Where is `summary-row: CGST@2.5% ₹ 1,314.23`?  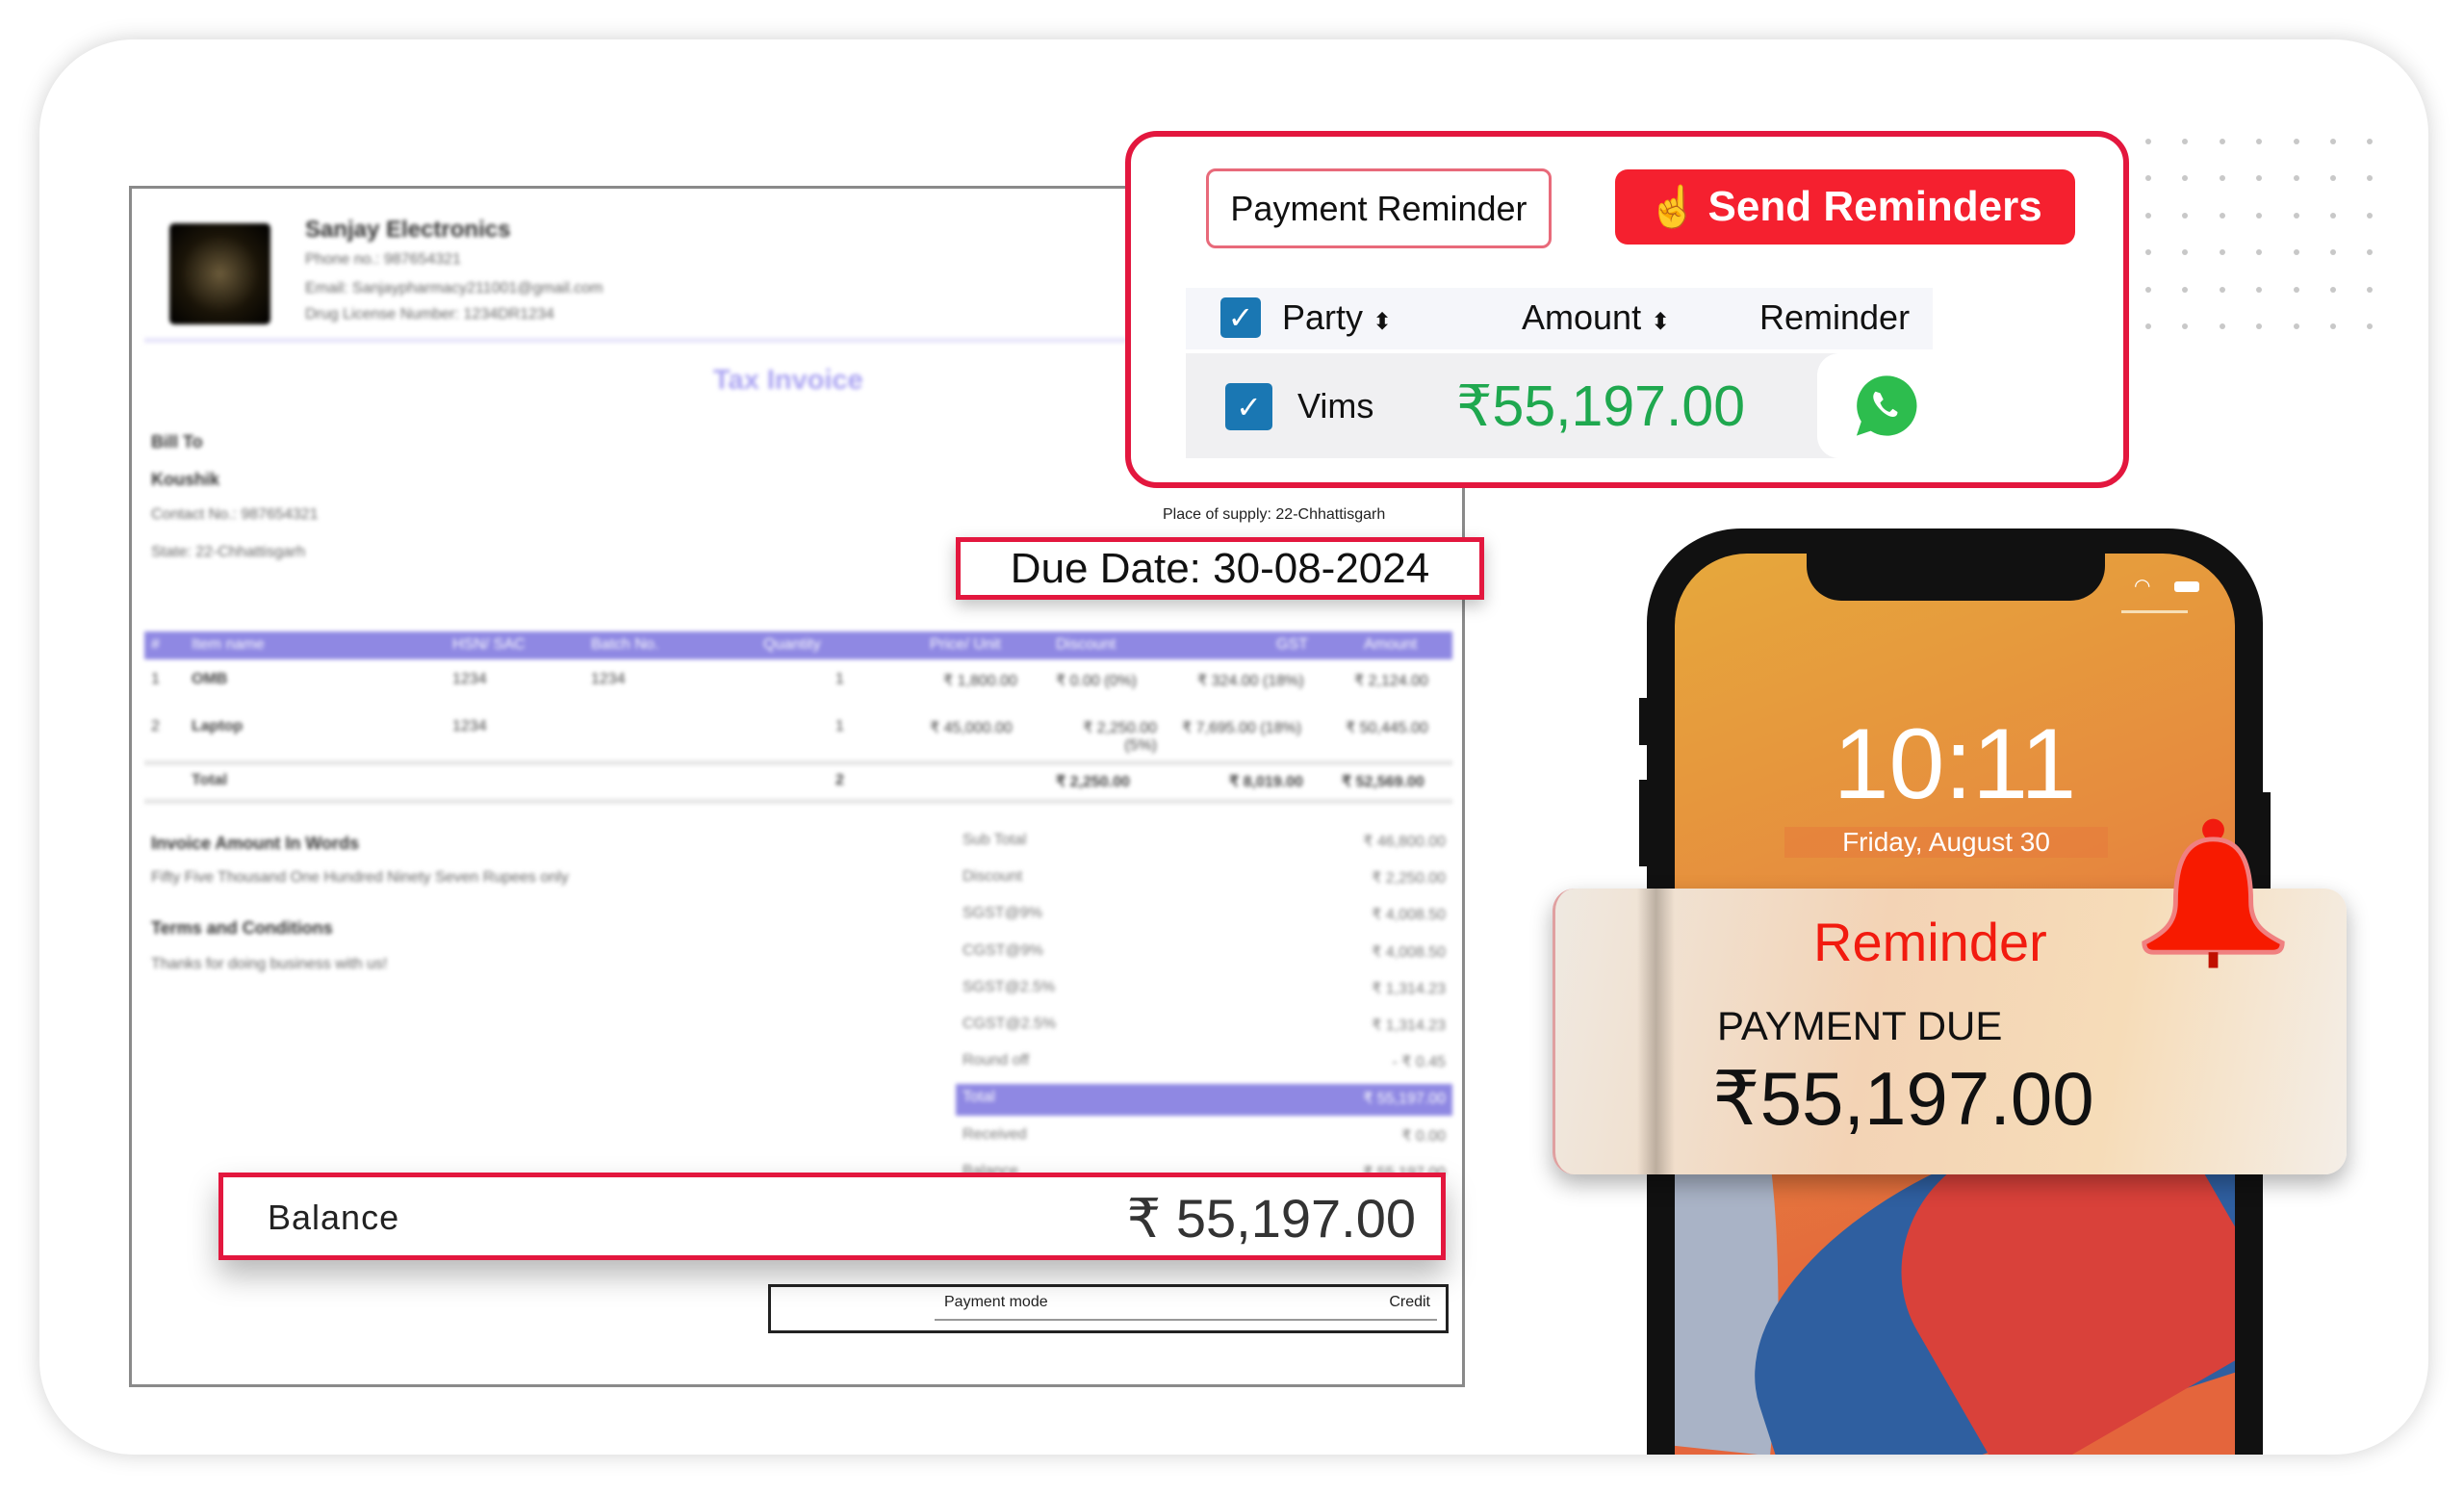 summary-row: CGST@2.5% ₹ 1,314.23 is located at coordinates (1204, 1027).